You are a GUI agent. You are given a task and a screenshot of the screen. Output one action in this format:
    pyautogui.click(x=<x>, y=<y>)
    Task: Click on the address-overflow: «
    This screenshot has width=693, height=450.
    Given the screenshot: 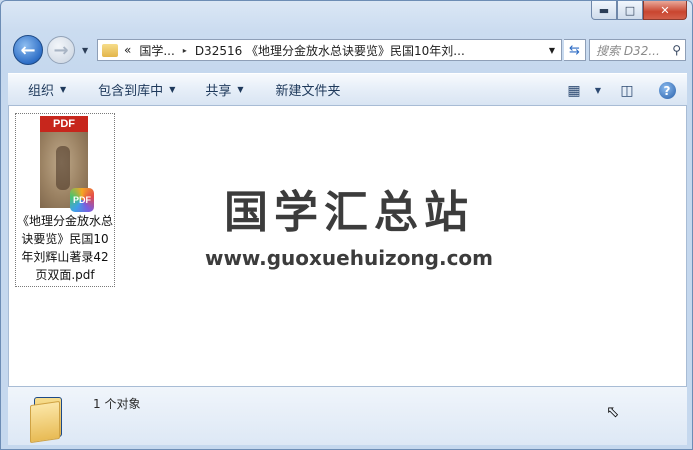 What is the action you would take?
    pyautogui.click(x=127, y=50)
    